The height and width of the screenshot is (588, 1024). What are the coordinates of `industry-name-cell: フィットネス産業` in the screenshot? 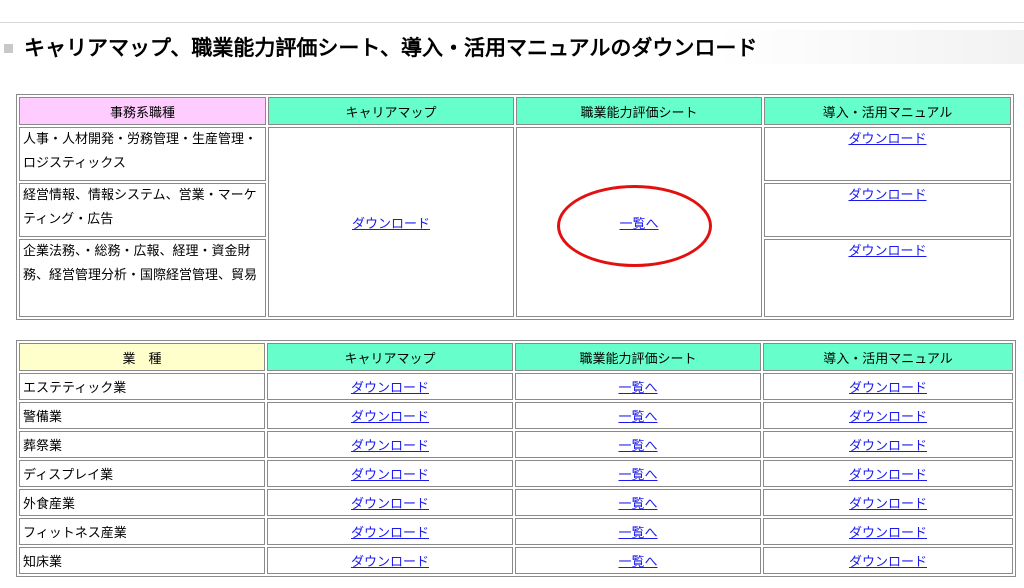 It's located at (142, 531).